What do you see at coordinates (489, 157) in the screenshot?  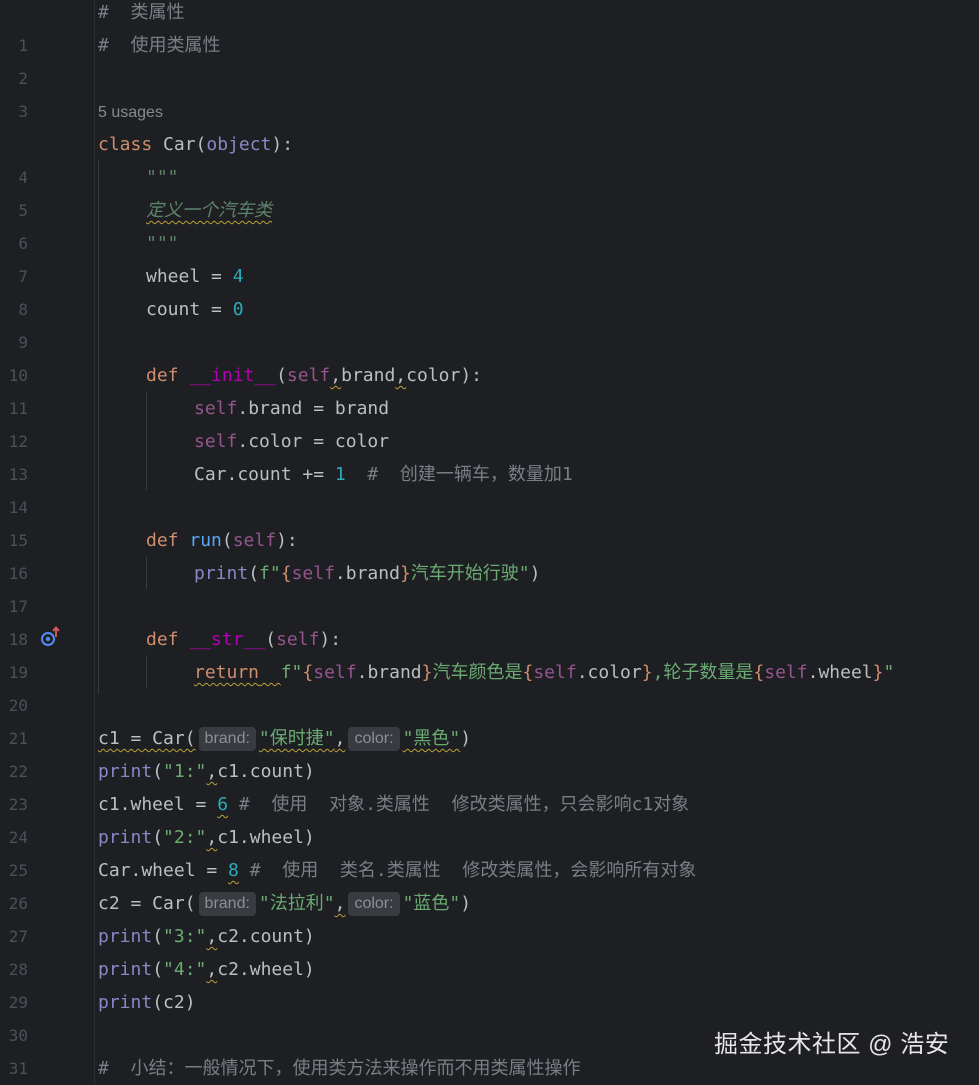 I see `code-line-4: 4 class Car(object):` at bounding box center [489, 157].